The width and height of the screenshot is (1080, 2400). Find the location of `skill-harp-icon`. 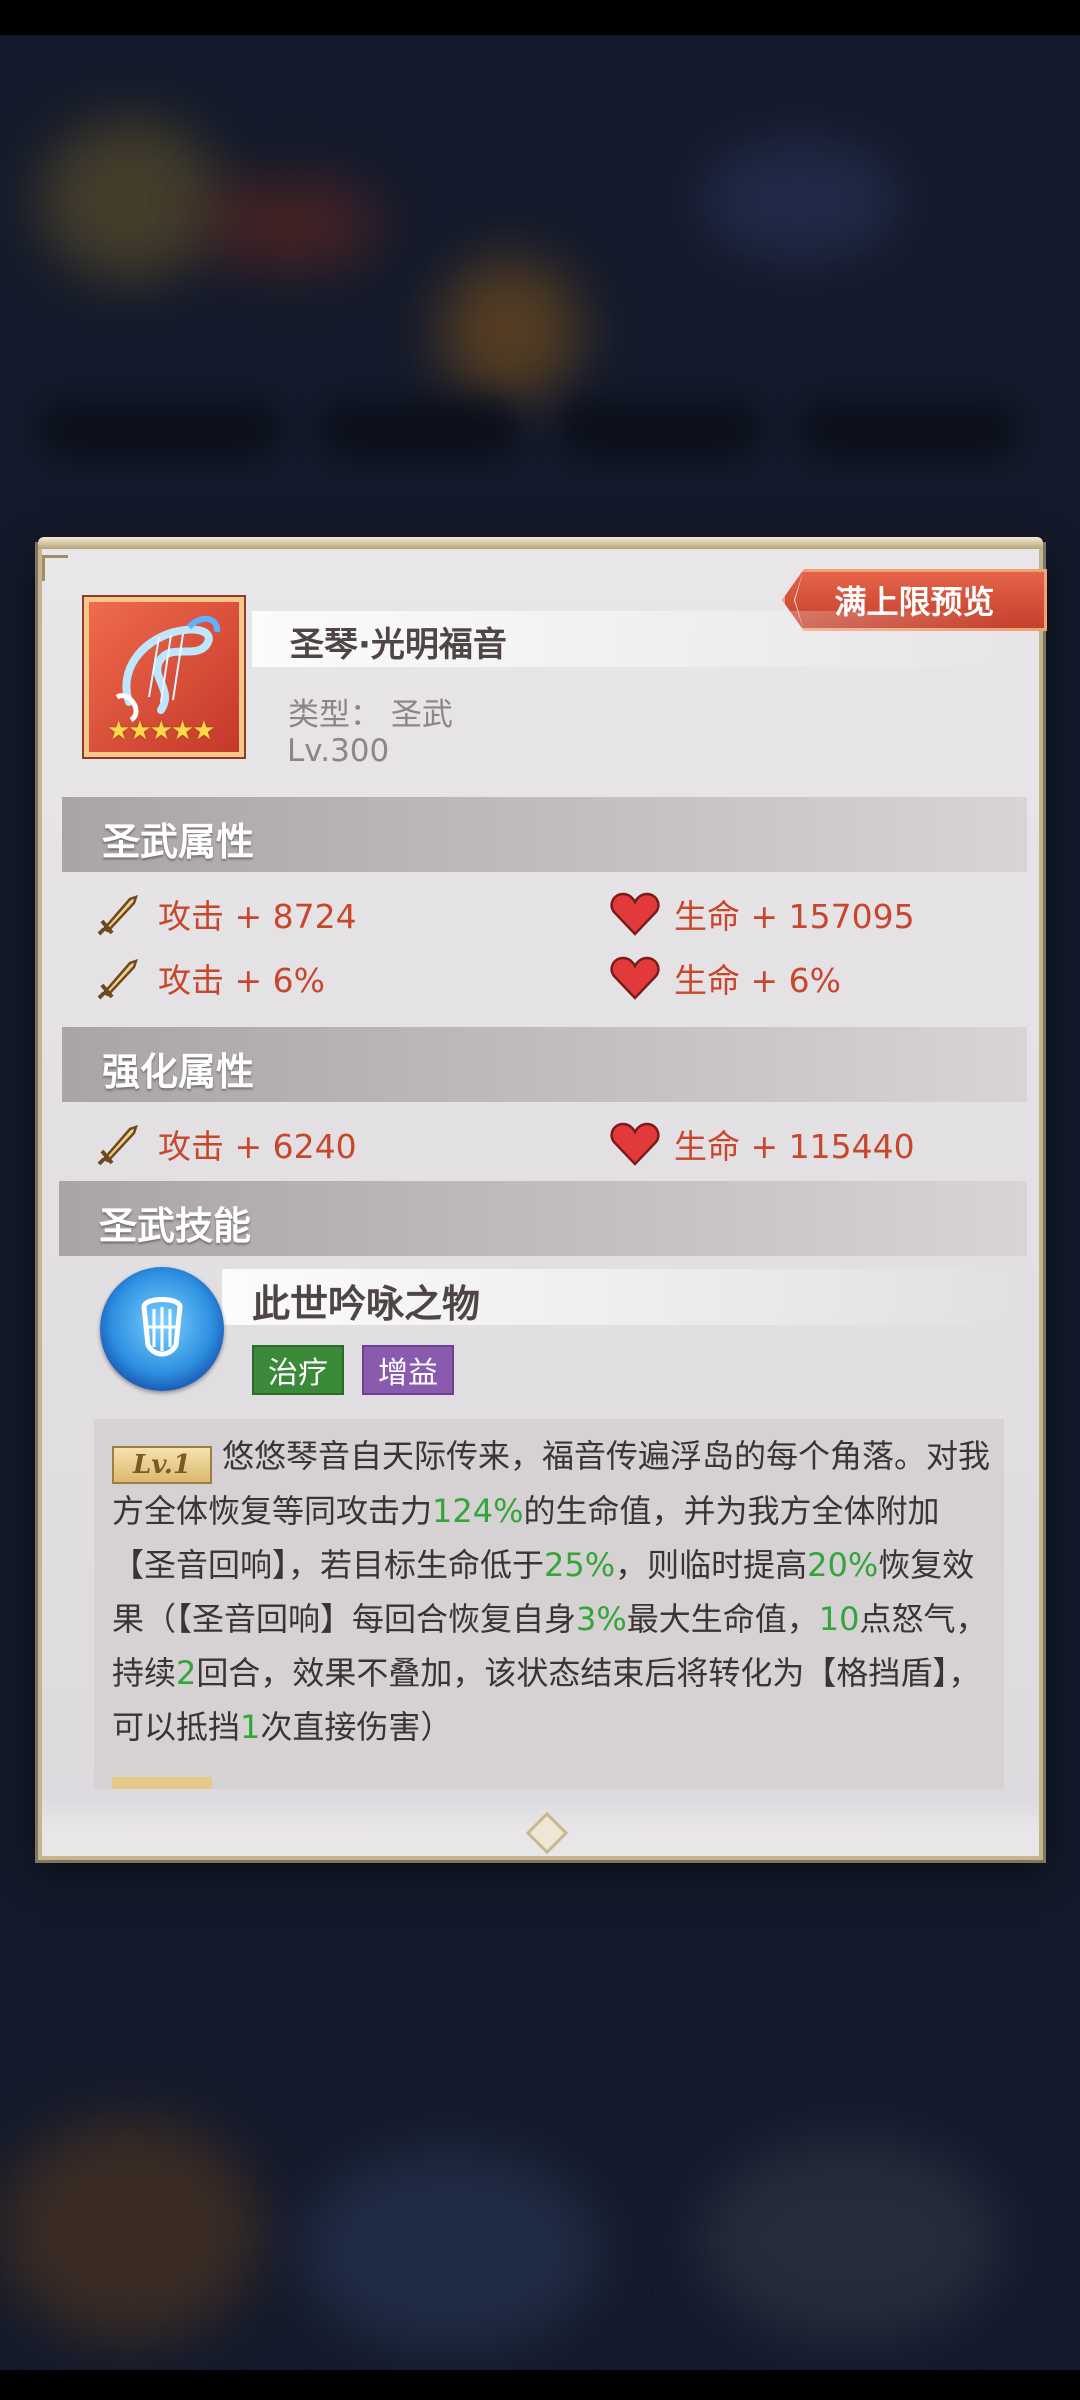

skill-harp-icon is located at coordinates (162, 1329).